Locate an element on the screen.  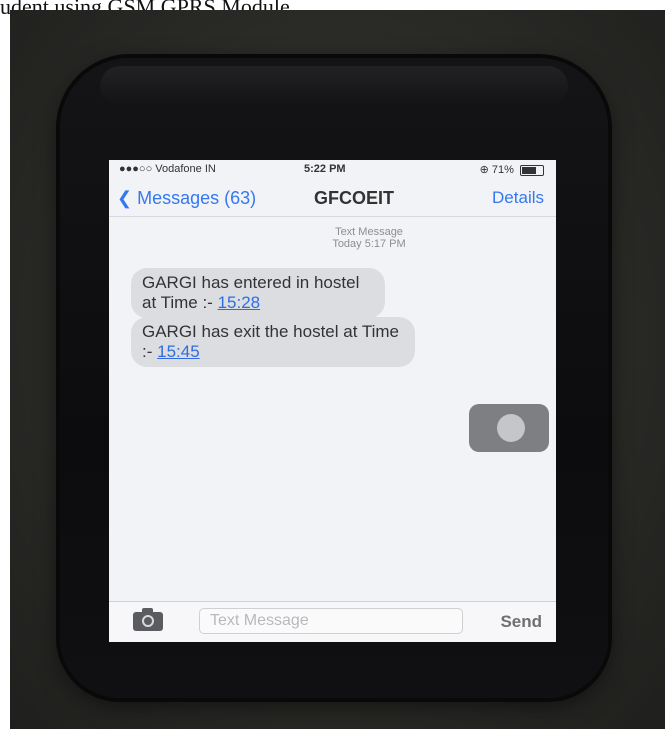
time-link: 15:45 is located at coordinates (178, 351).